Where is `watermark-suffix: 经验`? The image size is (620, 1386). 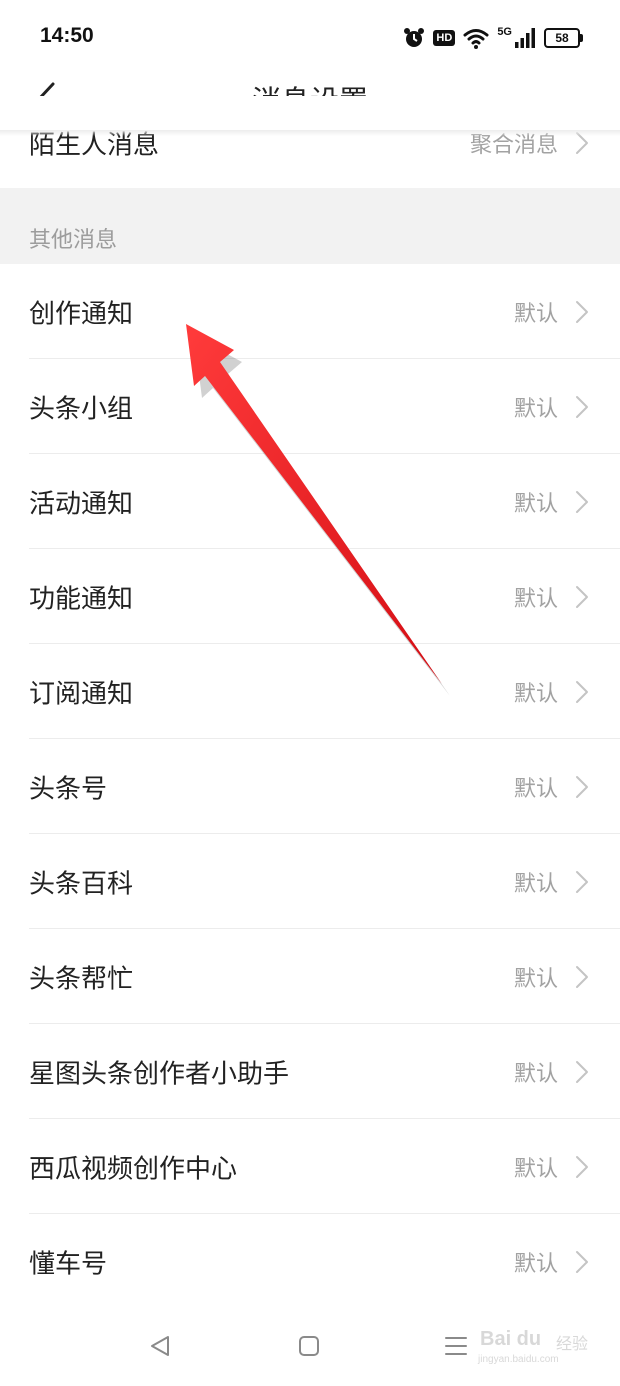
watermark-suffix: 经验 is located at coordinates (572, 1343).